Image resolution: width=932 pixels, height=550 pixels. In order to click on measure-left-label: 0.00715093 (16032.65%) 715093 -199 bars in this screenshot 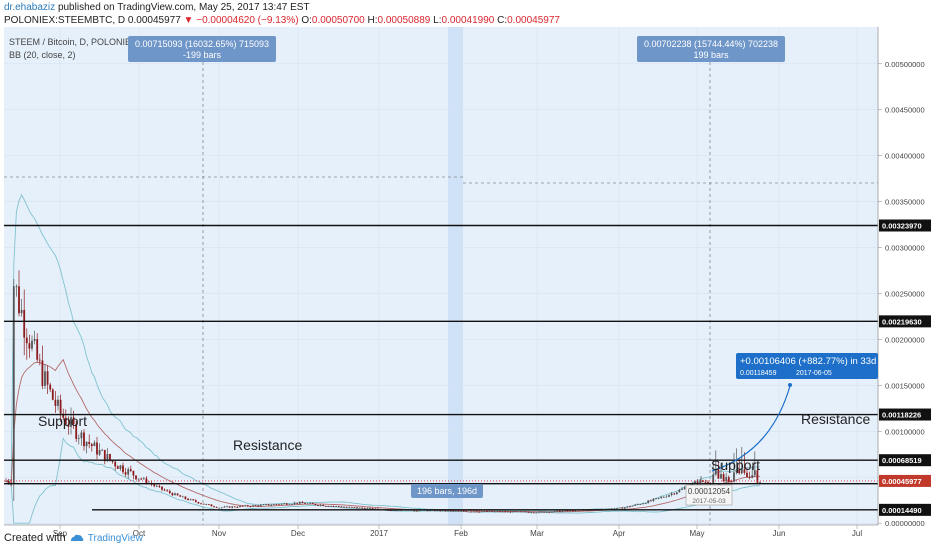, I will do `click(202, 49)`.